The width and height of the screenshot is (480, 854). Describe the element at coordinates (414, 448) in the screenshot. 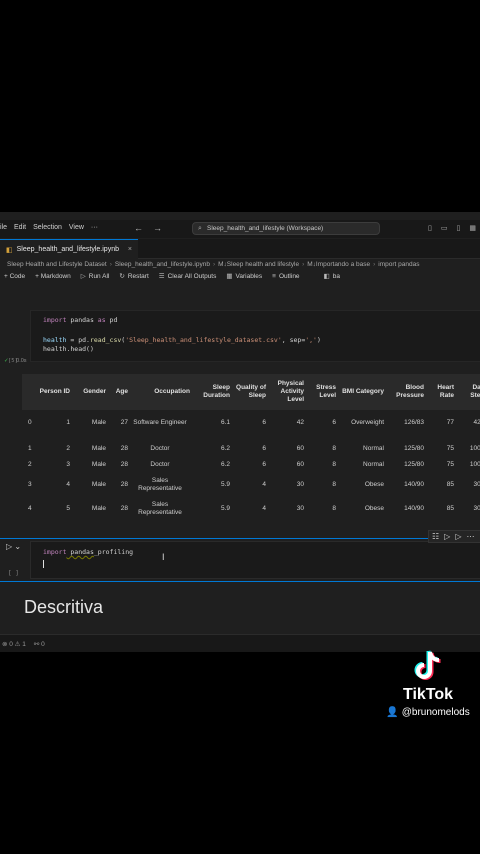

I see `table-cell: 125/80` at that location.